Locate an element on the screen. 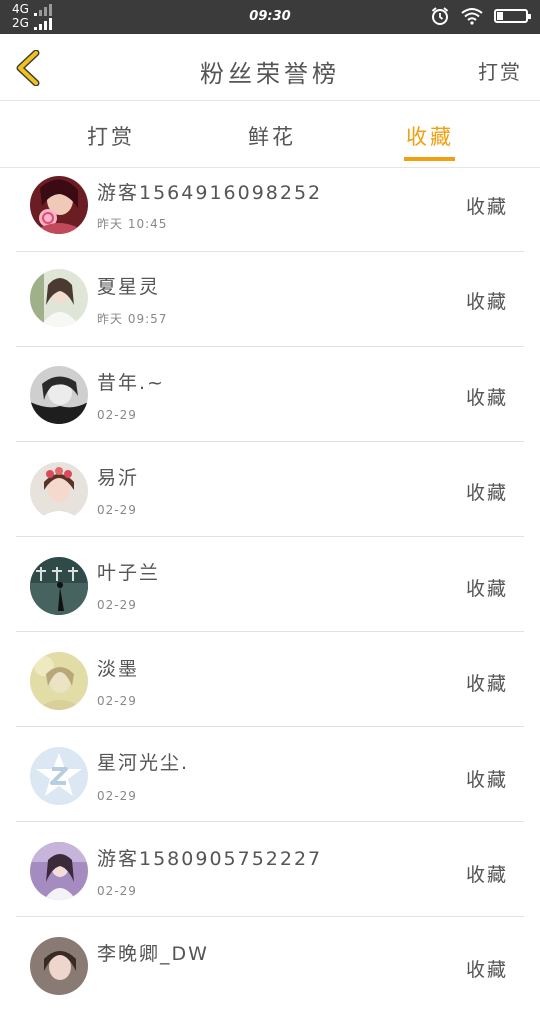 This screenshot has width=540, height=1012. tab-reward: 打赏 is located at coordinates (111, 136).